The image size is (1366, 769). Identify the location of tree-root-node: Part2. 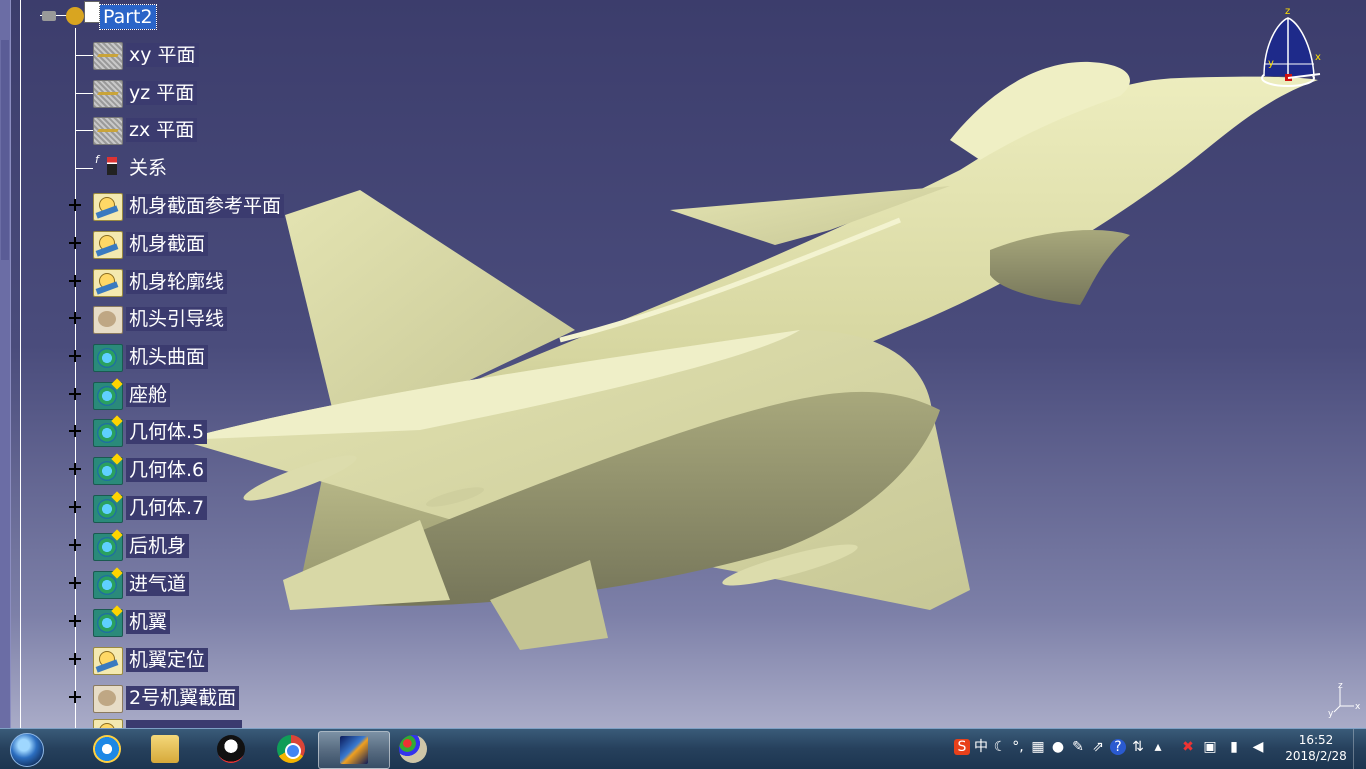
(154, 16).